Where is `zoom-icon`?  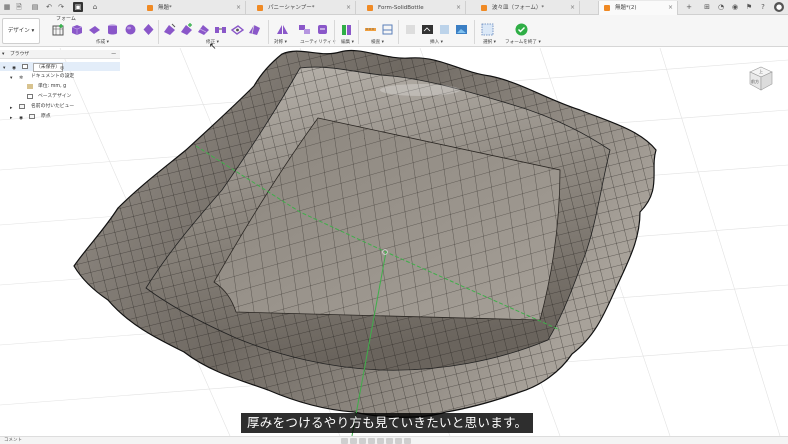 zoom-icon is located at coordinates (371, 441).